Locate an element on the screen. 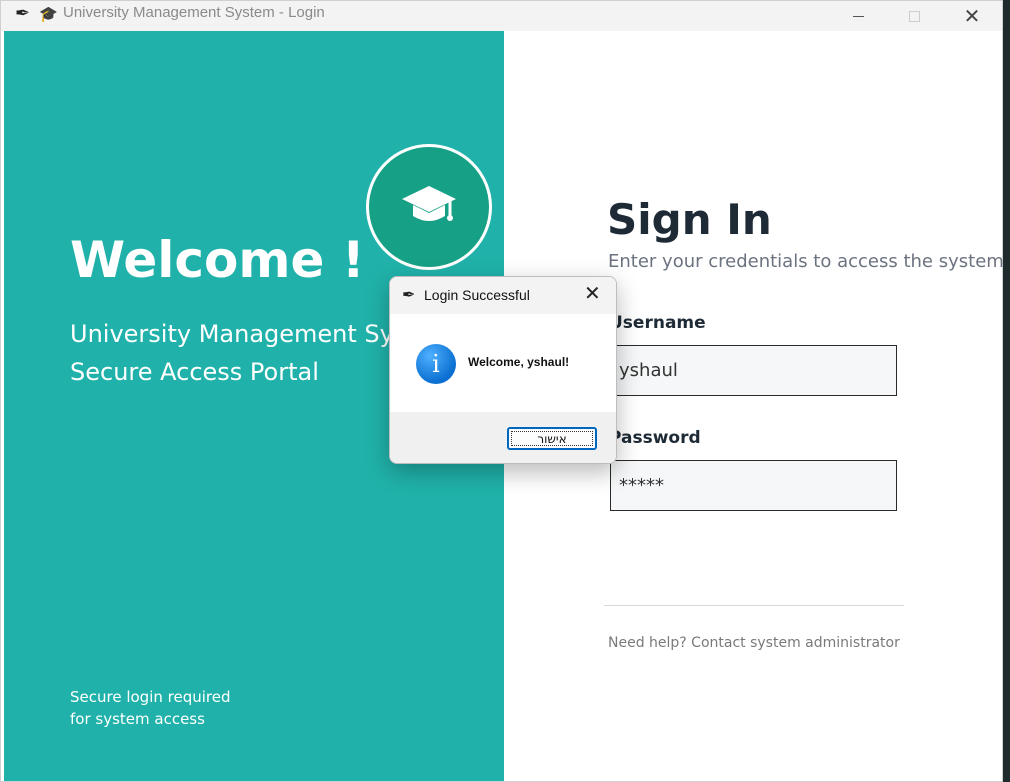 The image size is (1010, 782). close-icon: ✕ is located at coordinates (972, 16).